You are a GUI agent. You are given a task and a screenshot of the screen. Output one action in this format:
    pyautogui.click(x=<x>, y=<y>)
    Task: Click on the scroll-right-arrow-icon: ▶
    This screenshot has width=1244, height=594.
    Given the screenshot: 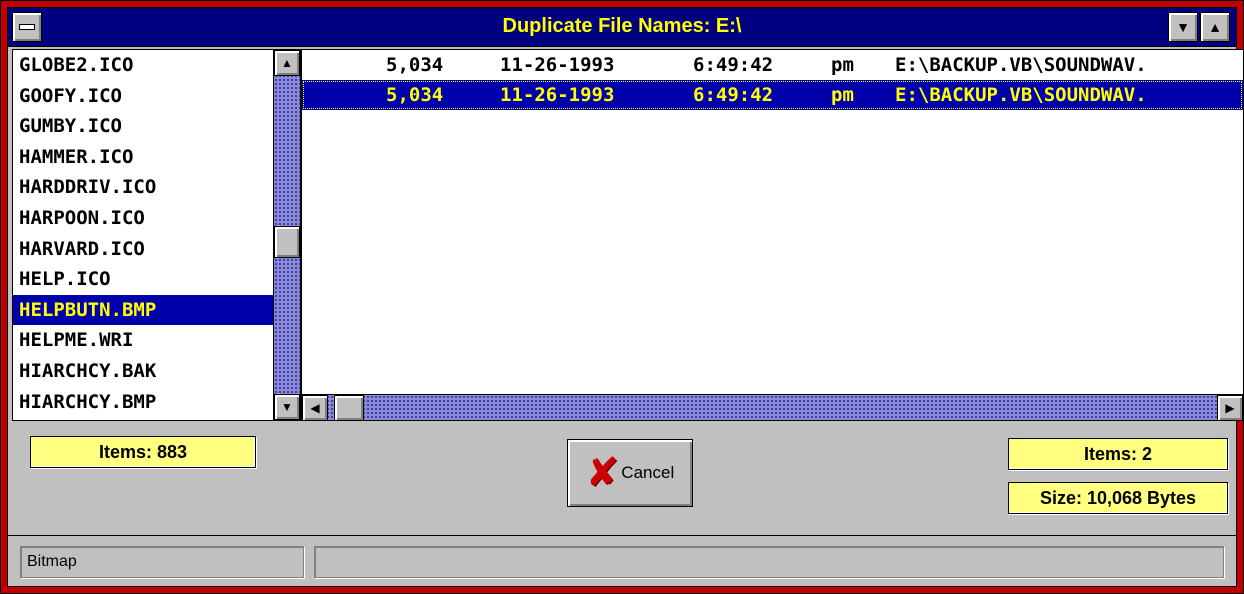 What is the action you would take?
    pyautogui.click(x=1230, y=408)
    